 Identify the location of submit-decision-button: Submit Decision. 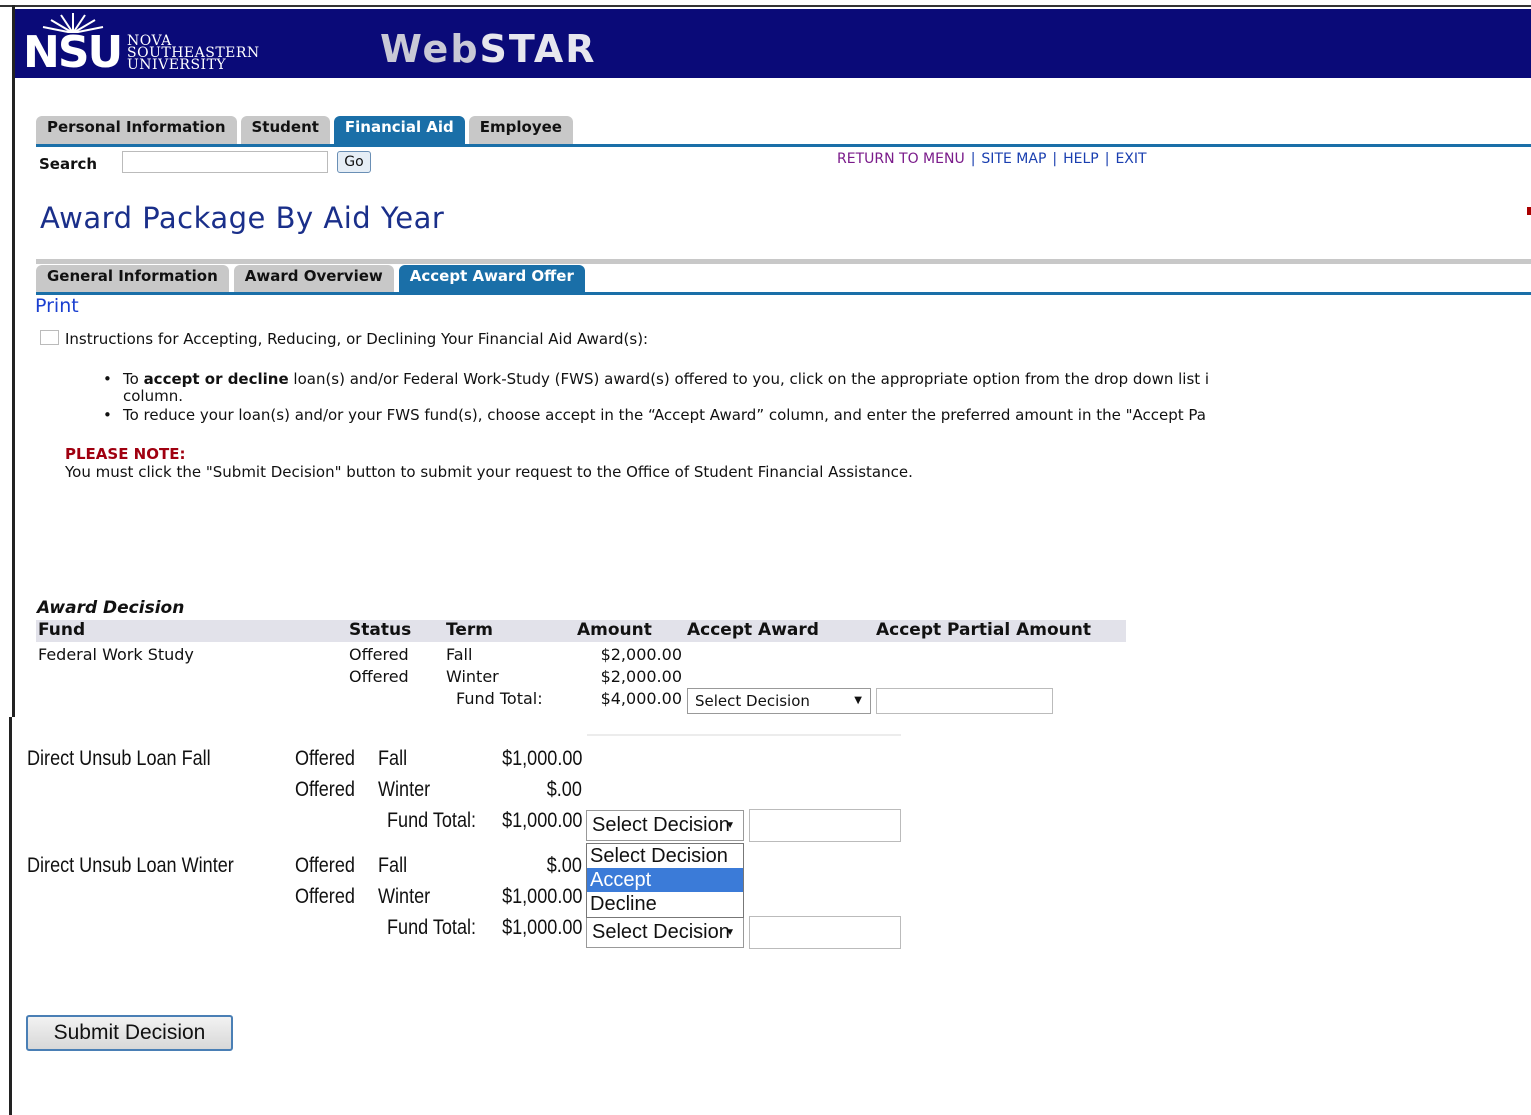
(129, 1033).